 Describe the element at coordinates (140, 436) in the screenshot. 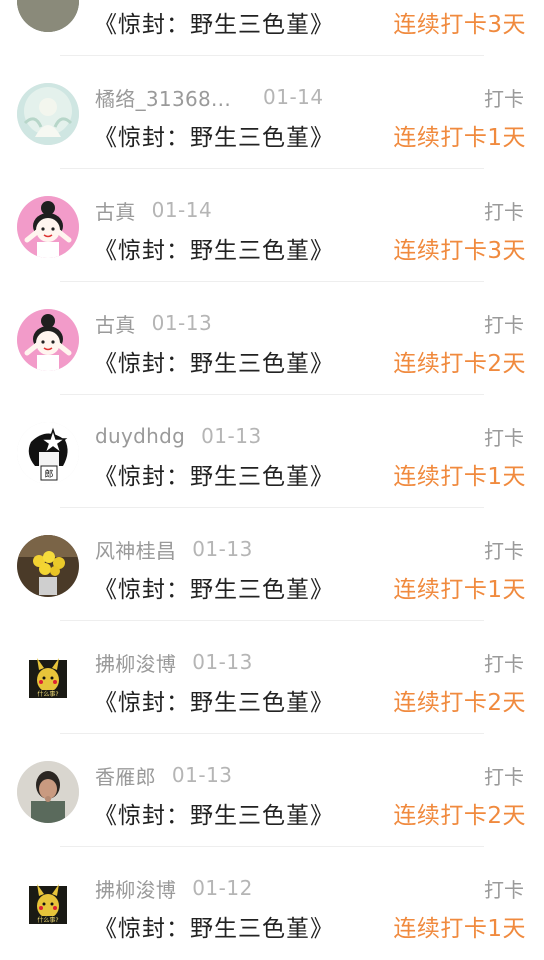

I see `username: duydhdg` at that location.